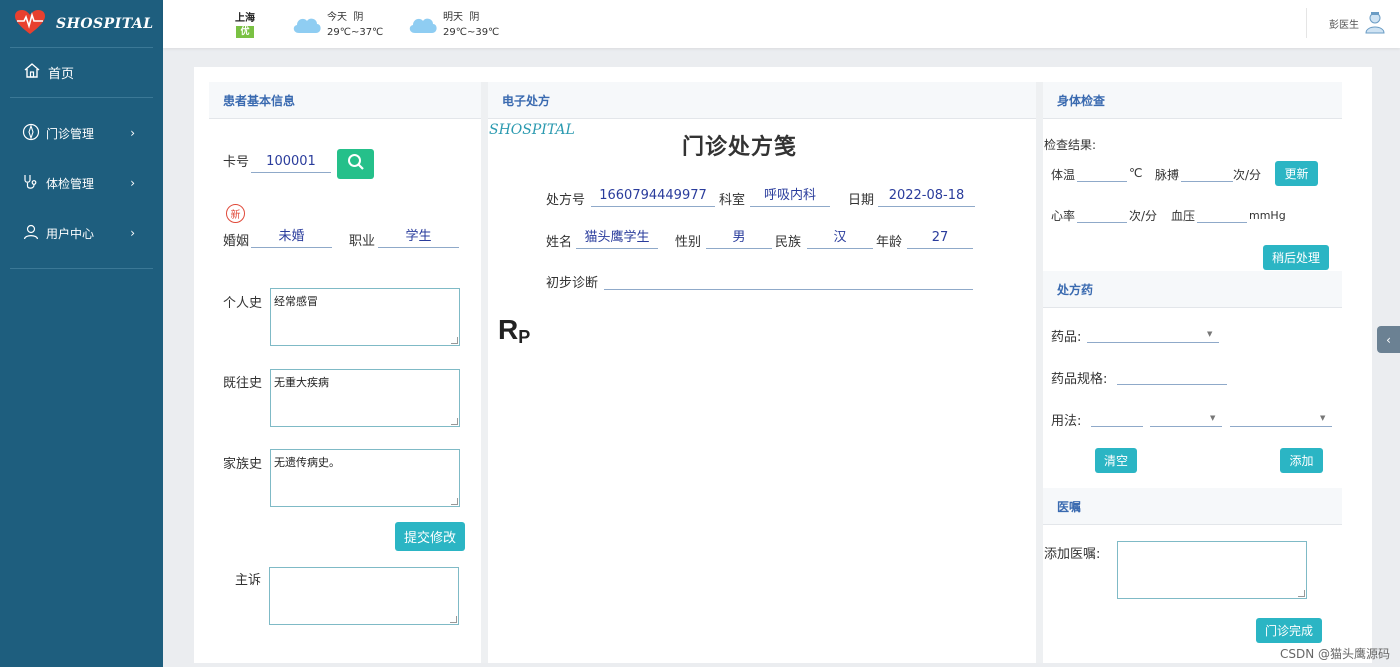 The height and width of the screenshot is (667, 1400). Describe the element at coordinates (1066, 337) in the screenshot. I see `drug-label: 药品:` at that location.